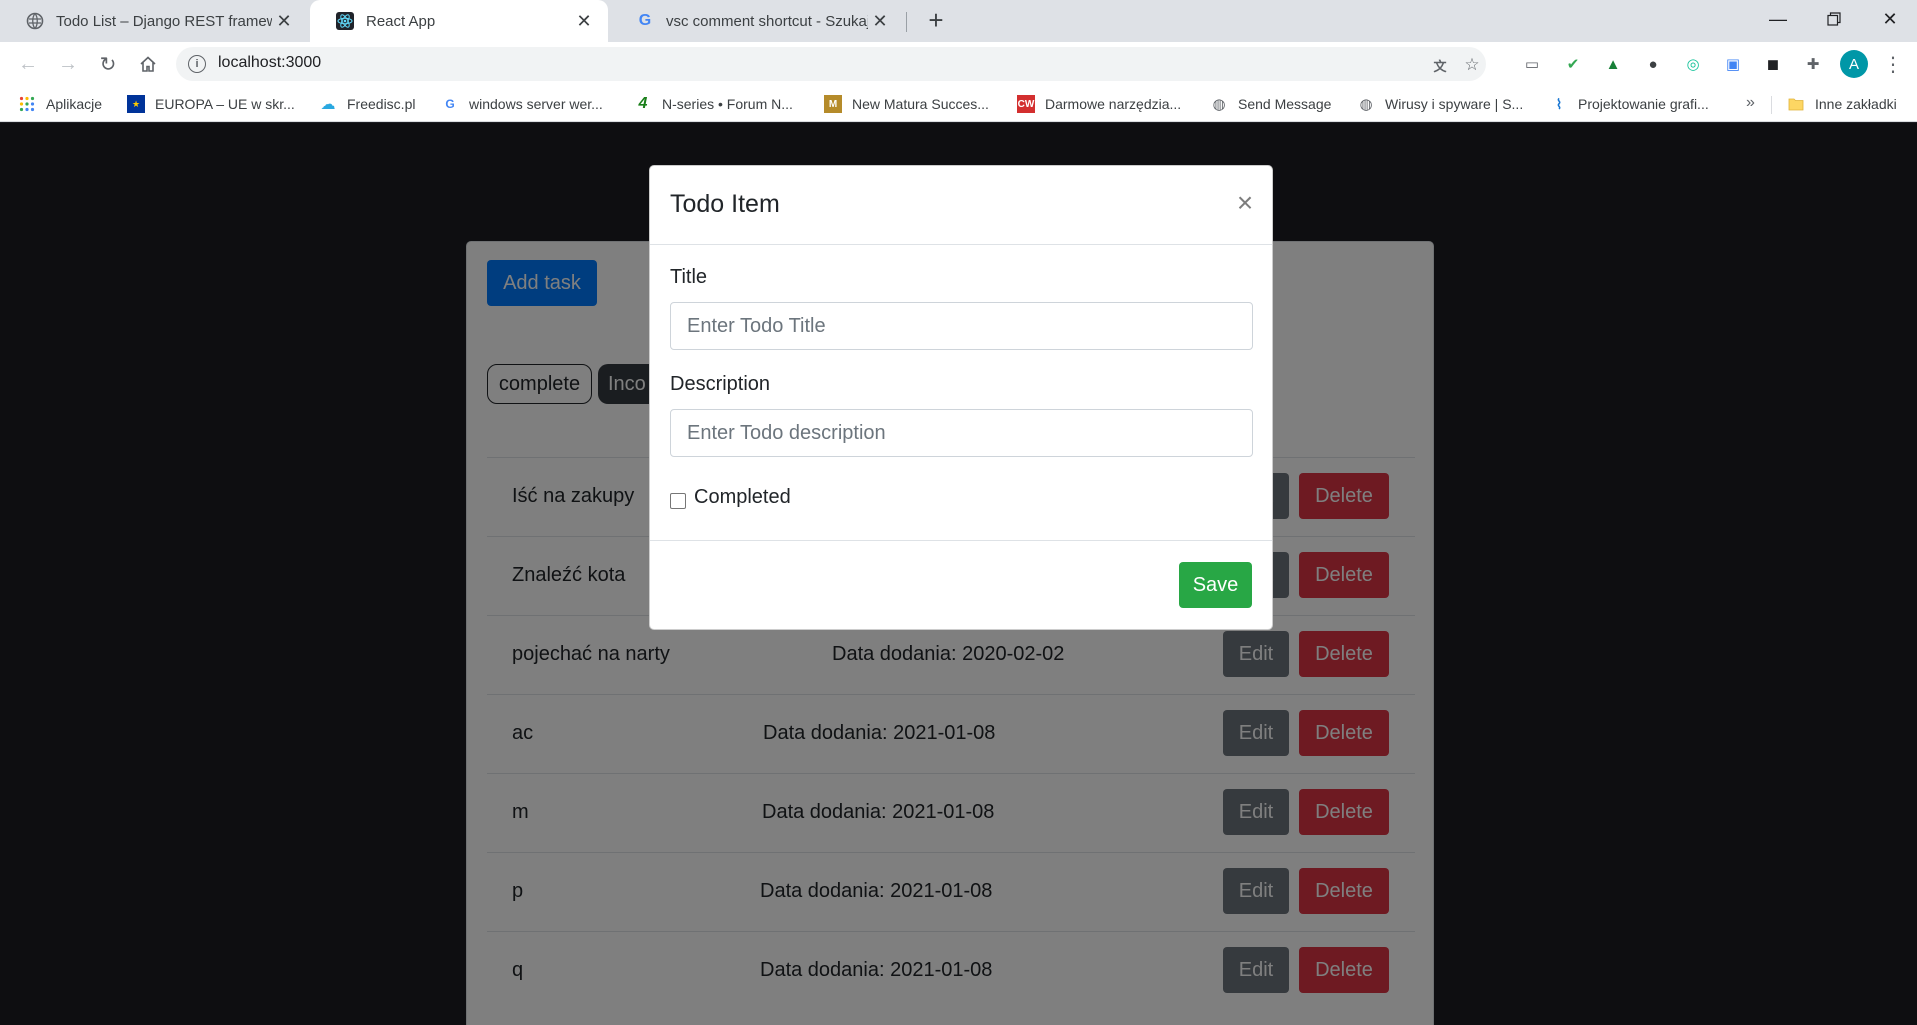 The height and width of the screenshot is (1025, 1917). Describe the element at coordinates (1778, 19) in the screenshot. I see `minimize-button: —` at that location.